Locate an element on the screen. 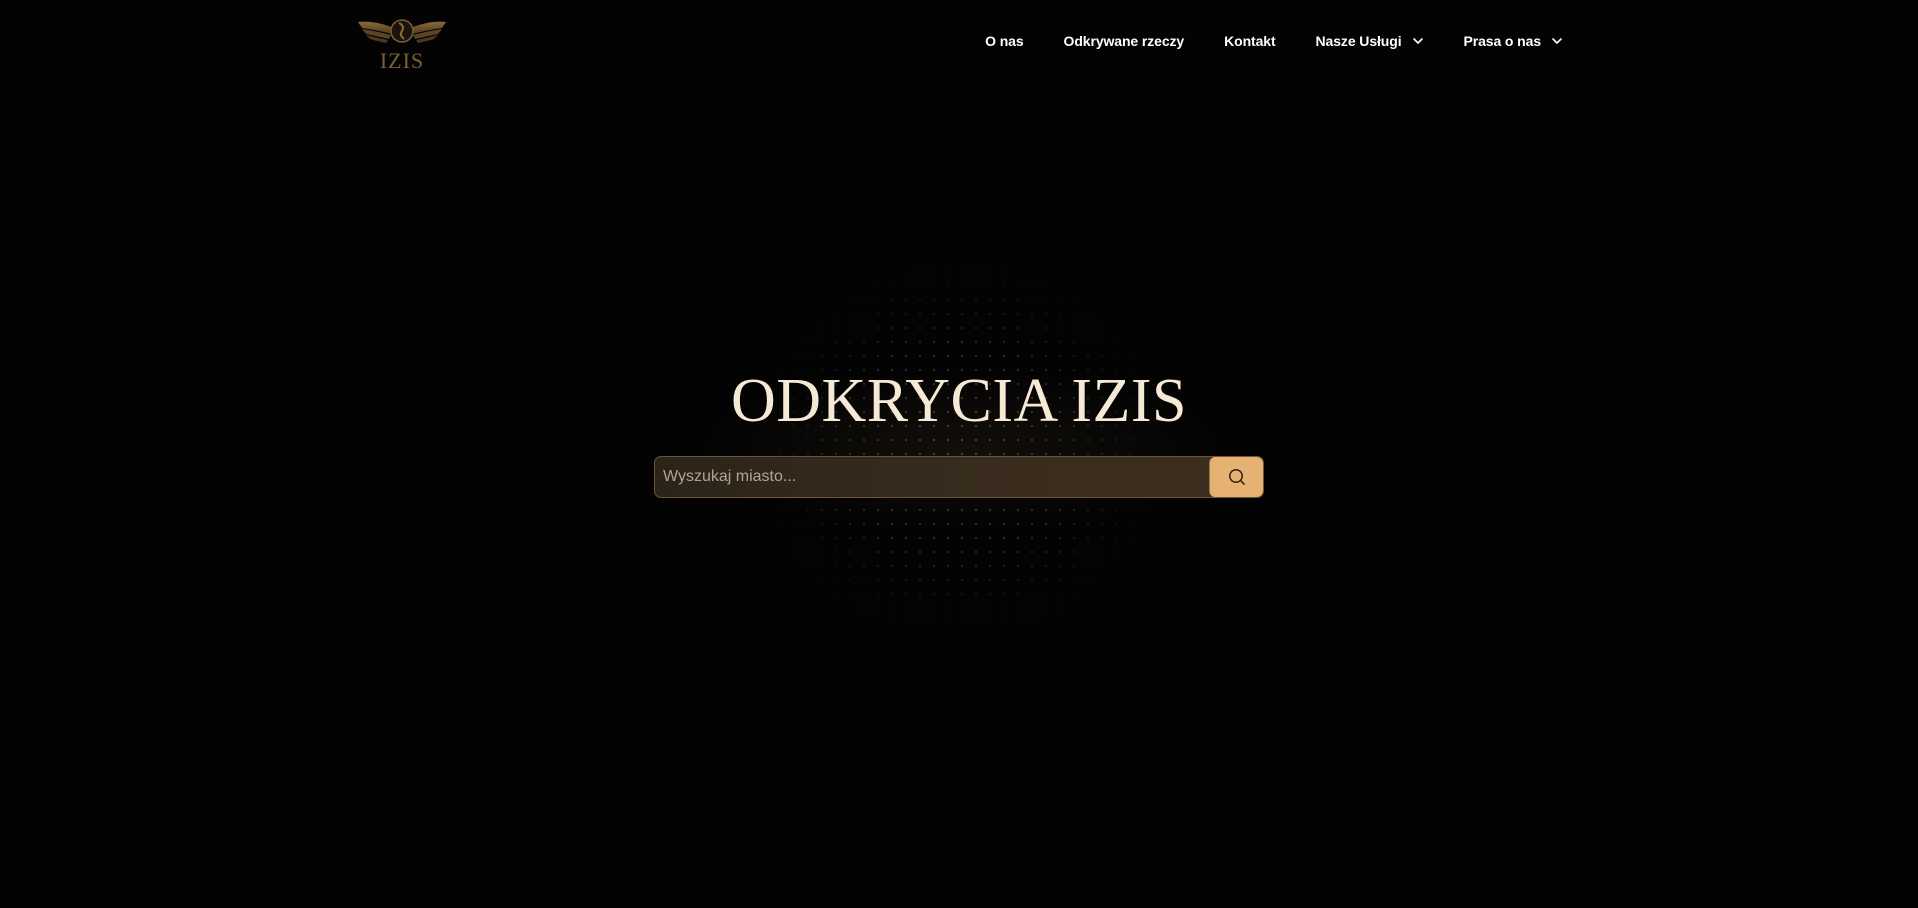  nav-item-label: O nas is located at coordinates (1004, 41).